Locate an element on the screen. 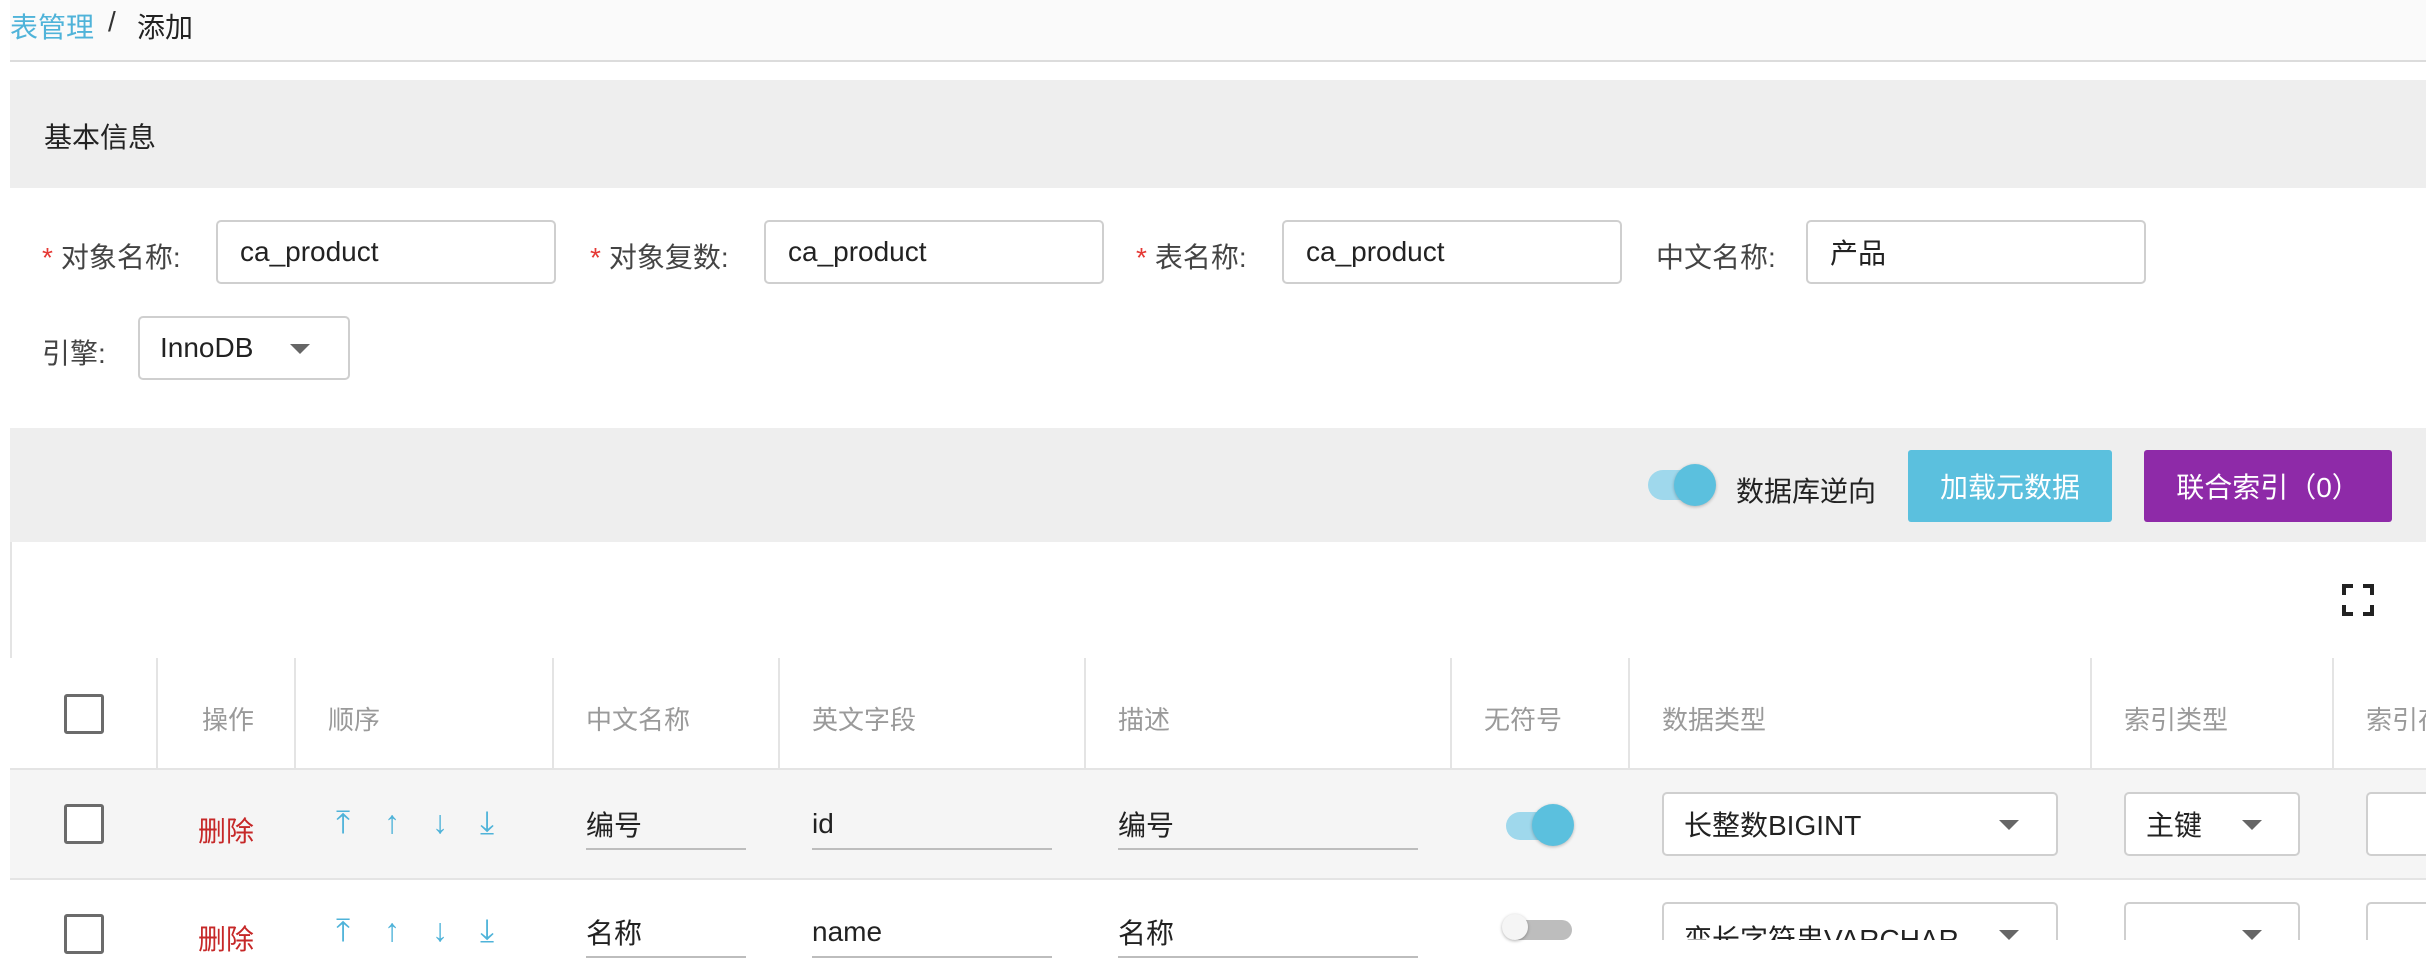 The height and width of the screenshot is (958, 2426). basic-info-header is located at coordinates (1218, 134).